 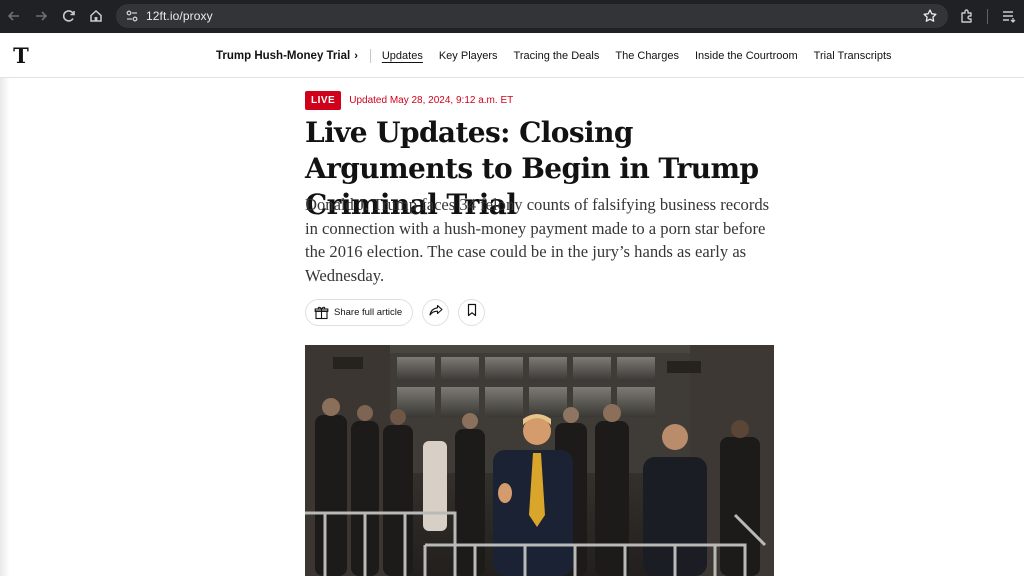 I want to click on nav-divider, so click(x=370, y=56).